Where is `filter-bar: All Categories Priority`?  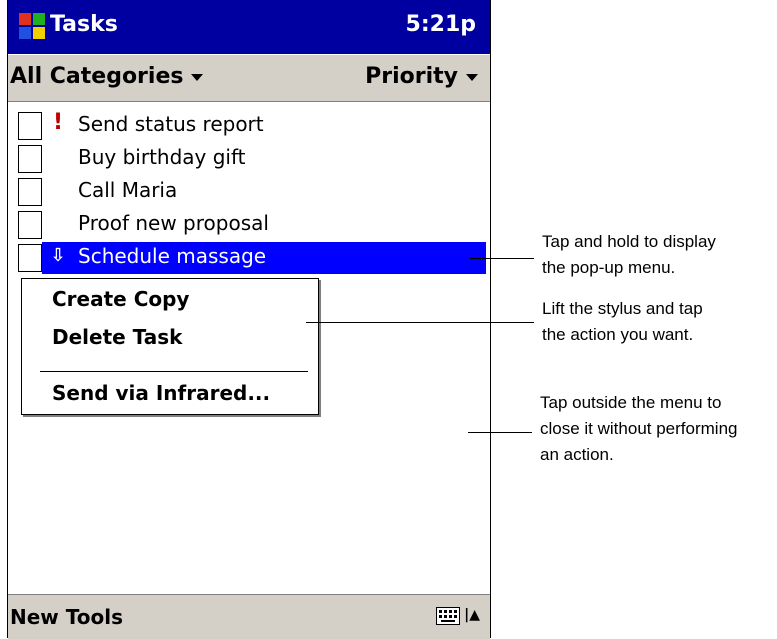 filter-bar: All Categories Priority is located at coordinates (249, 78).